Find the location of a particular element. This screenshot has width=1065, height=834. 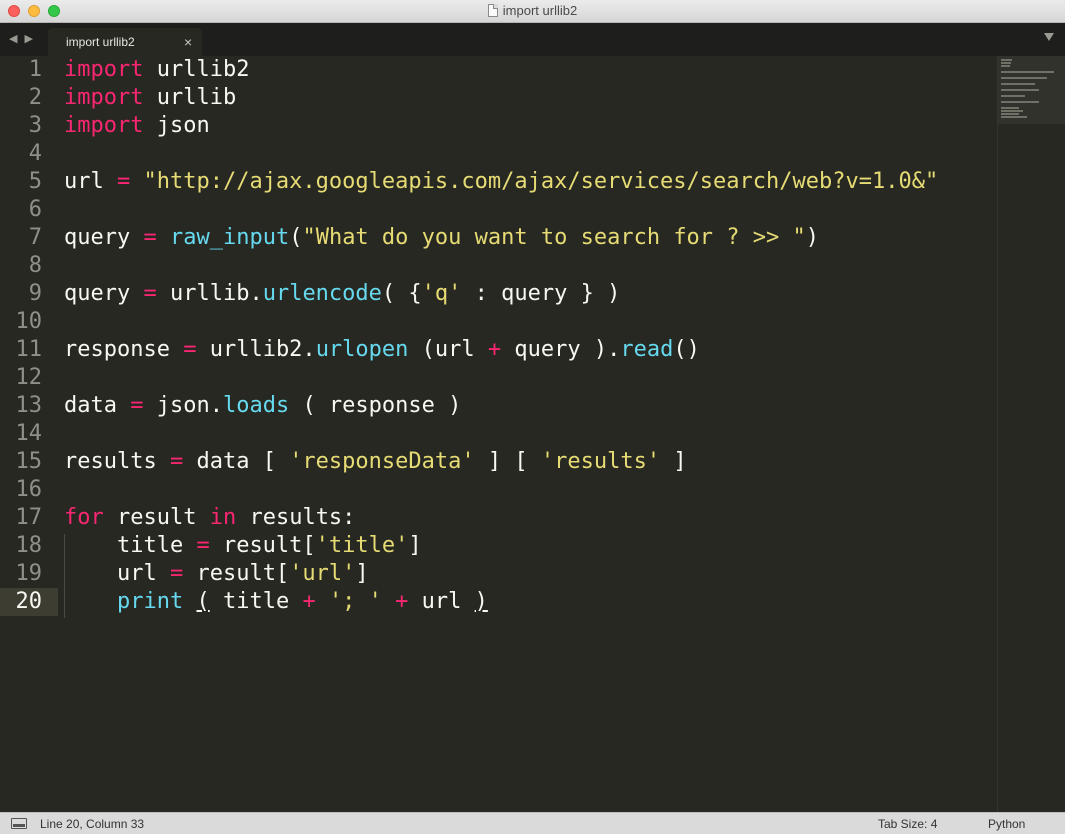

code-line: import json is located at coordinates (137, 126).